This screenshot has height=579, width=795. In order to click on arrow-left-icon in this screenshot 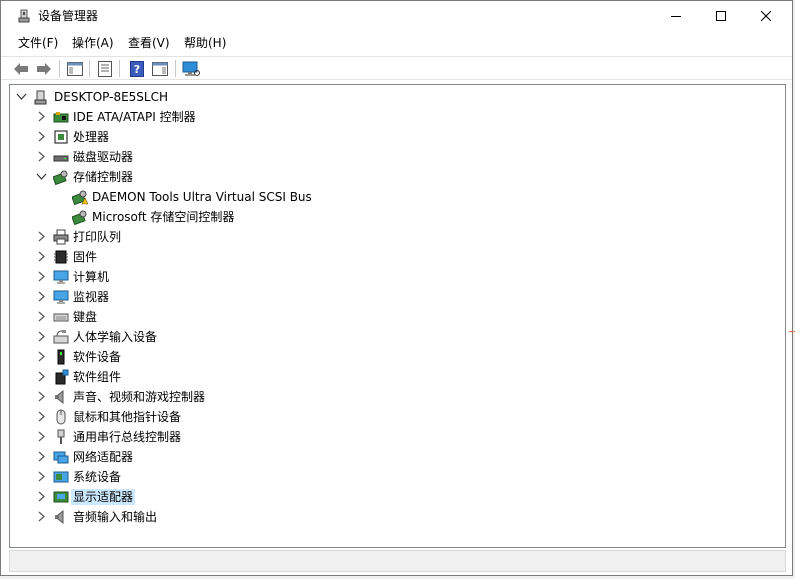, I will do `click(21, 69)`.